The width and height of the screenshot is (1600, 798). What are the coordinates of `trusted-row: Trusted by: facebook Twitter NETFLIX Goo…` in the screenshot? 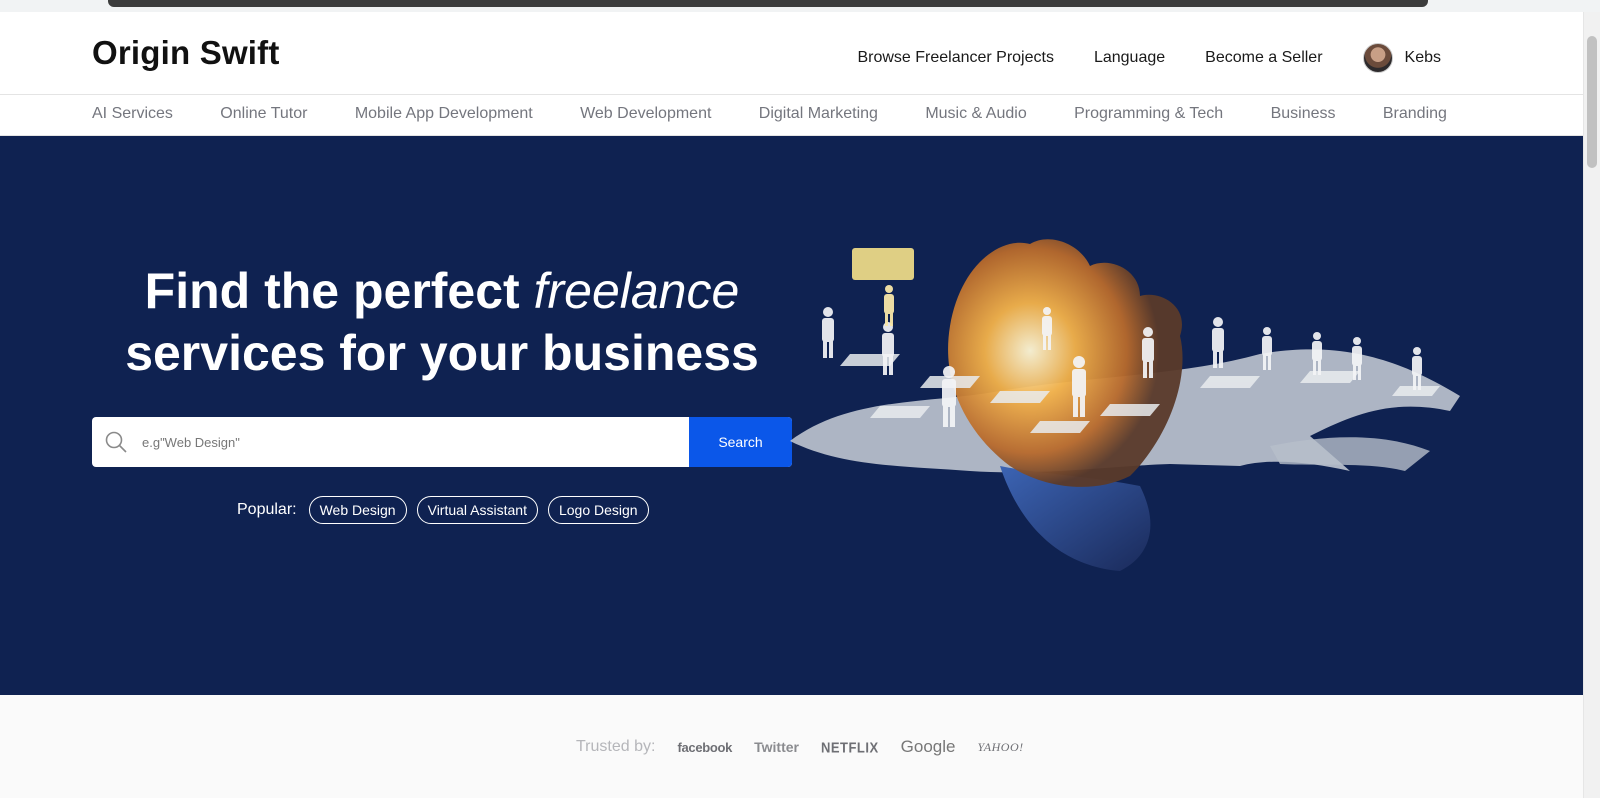 It's located at (800, 747).